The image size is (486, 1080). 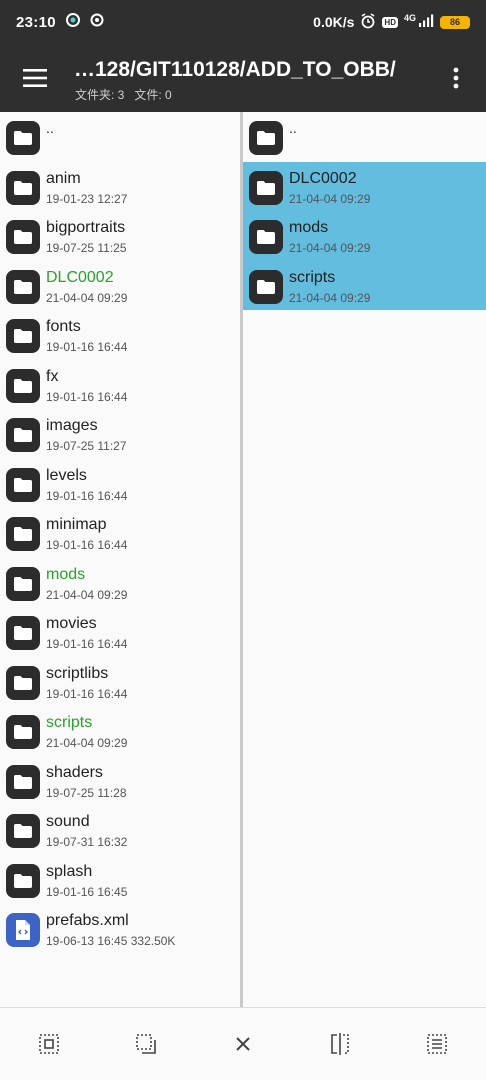 What do you see at coordinates (86, 248) in the screenshot?
I see `item-meta: 19-07-25 11:25` at bounding box center [86, 248].